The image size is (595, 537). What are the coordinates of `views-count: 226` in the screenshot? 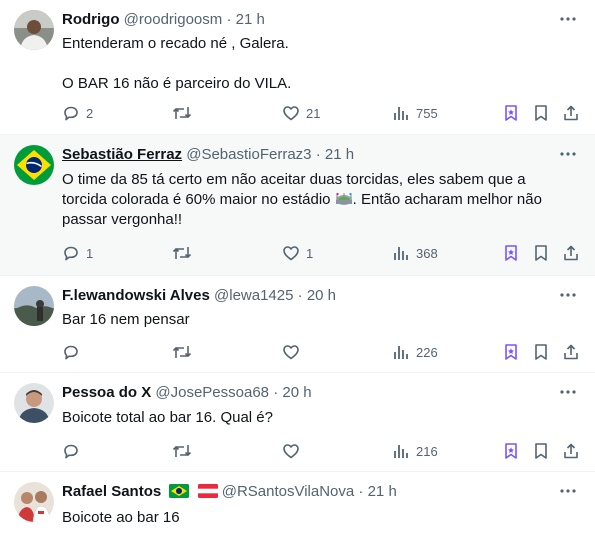 It's located at (427, 352).